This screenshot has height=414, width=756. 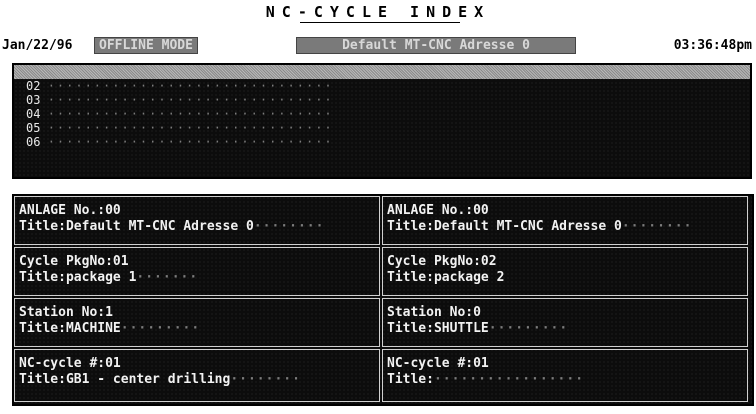 What do you see at coordinates (565, 271) in the screenshot?
I see `right-cycle-field: Cycle PkgNo:02 Title:package 2` at bounding box center [565, 271].